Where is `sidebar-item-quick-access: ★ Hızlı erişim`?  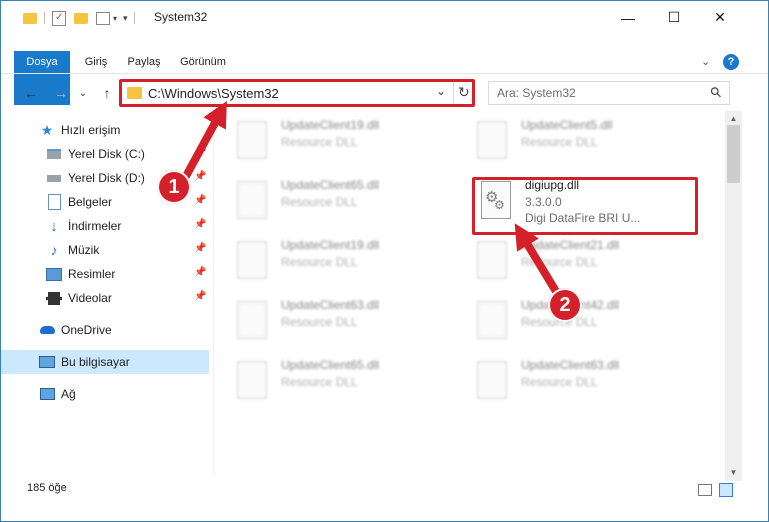
sidebar-item-quick-access: ★ Hızlı erişim is located at coordinates (105, 130).